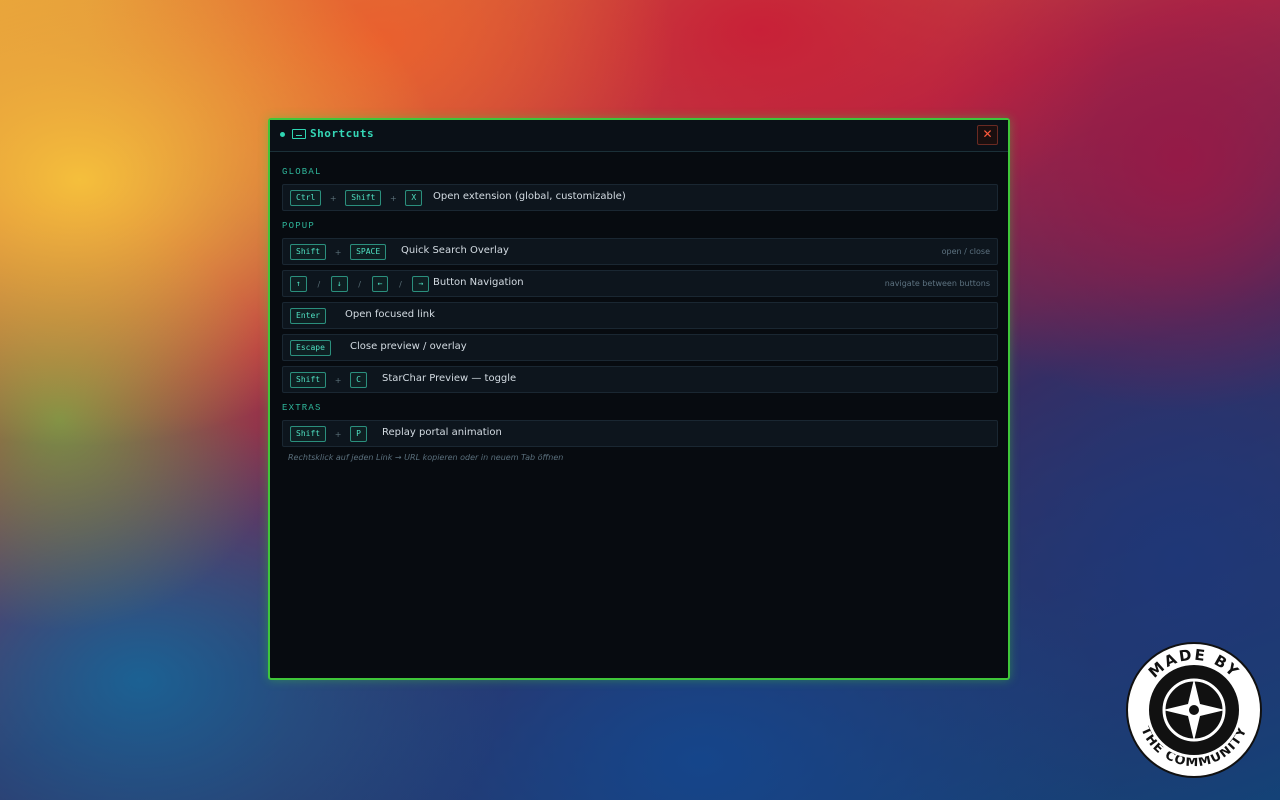 The height and width of the screenshot is (800, 1280). Describe the element at coordinates (449, 378) in the screenshot. I see `shortcut-label: StarChar Preview — toggle` at that location.